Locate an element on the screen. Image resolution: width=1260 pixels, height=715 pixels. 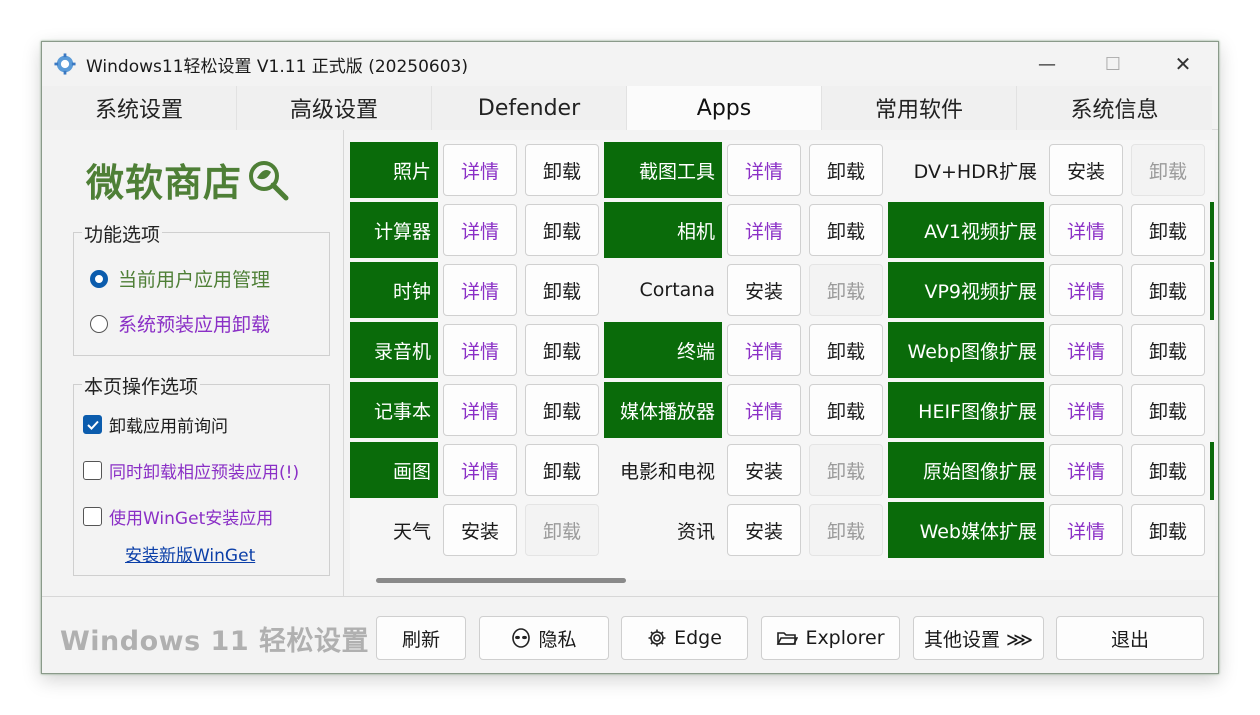
store-title: 微软商店 is located at coordinates (188, 179).